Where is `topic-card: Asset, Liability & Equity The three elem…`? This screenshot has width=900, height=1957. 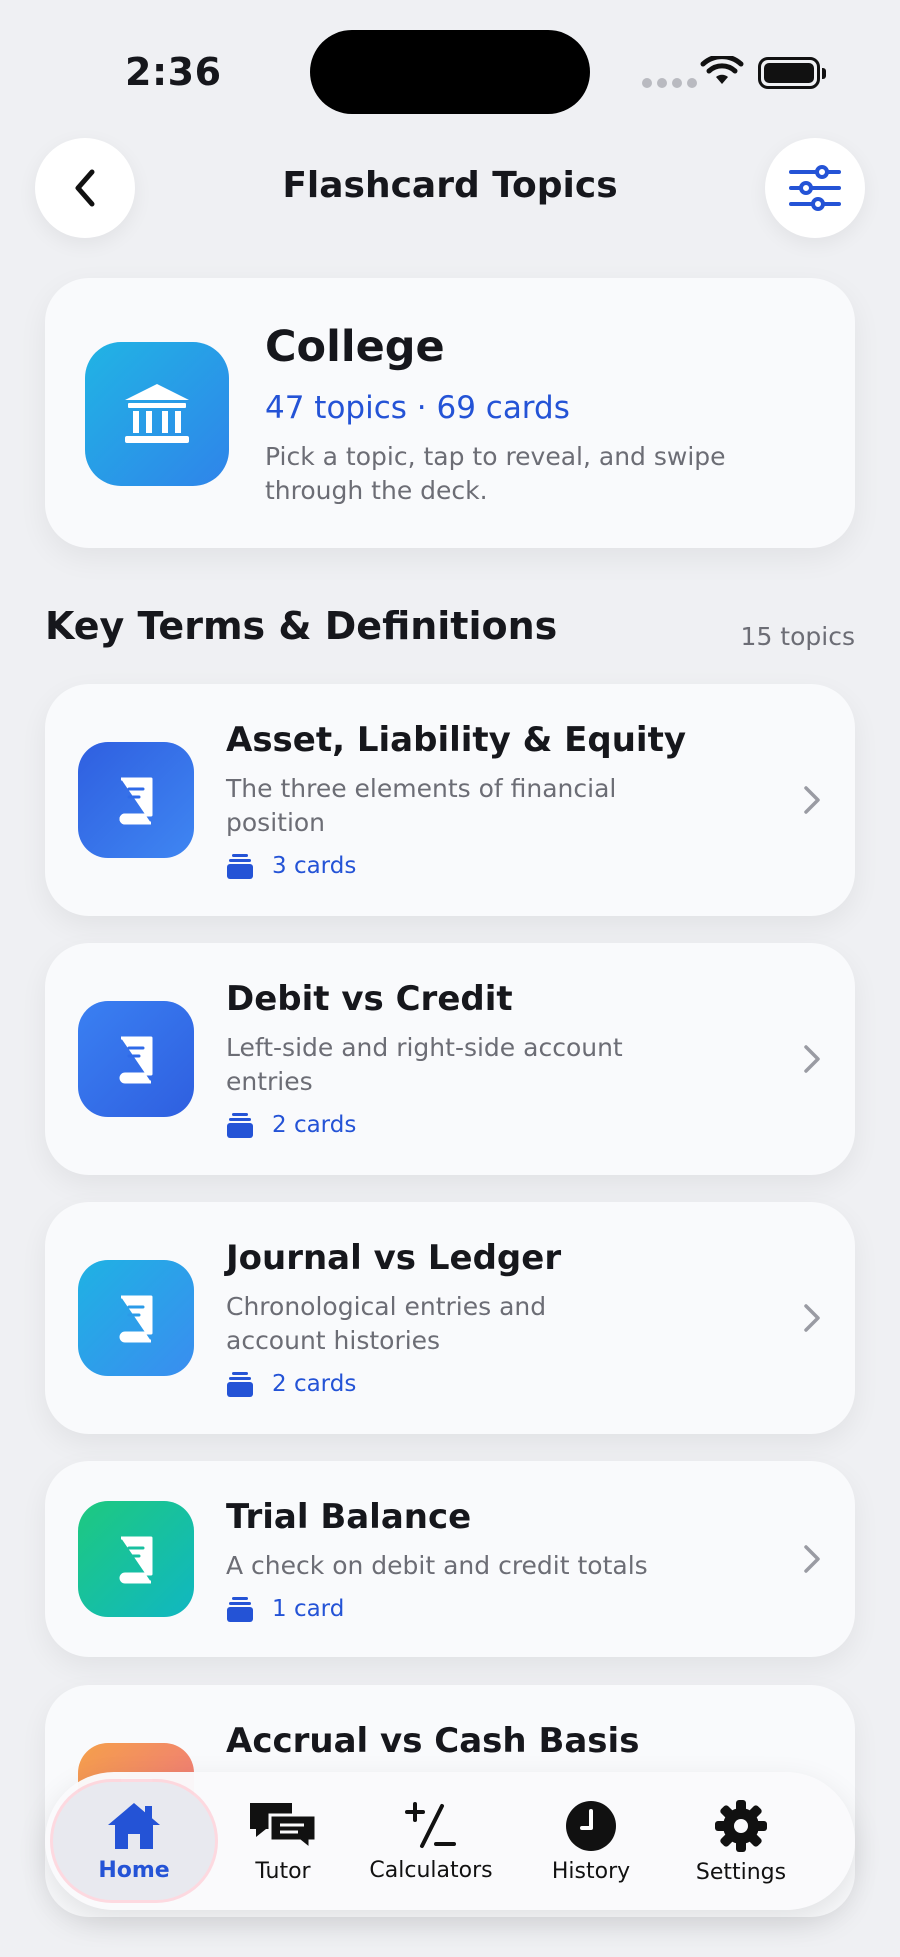 topic-card: Asset, Liability & Equity The three elem… is located at coordinates (450, 800).